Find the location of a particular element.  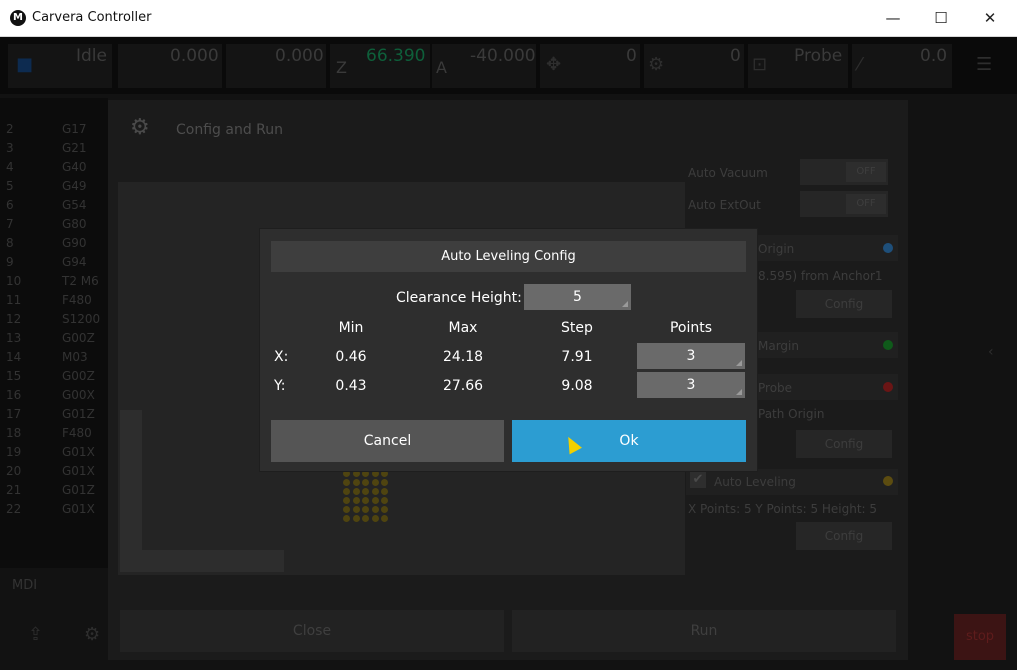

x-points-input: 3 is located at coordinates (691, 356).